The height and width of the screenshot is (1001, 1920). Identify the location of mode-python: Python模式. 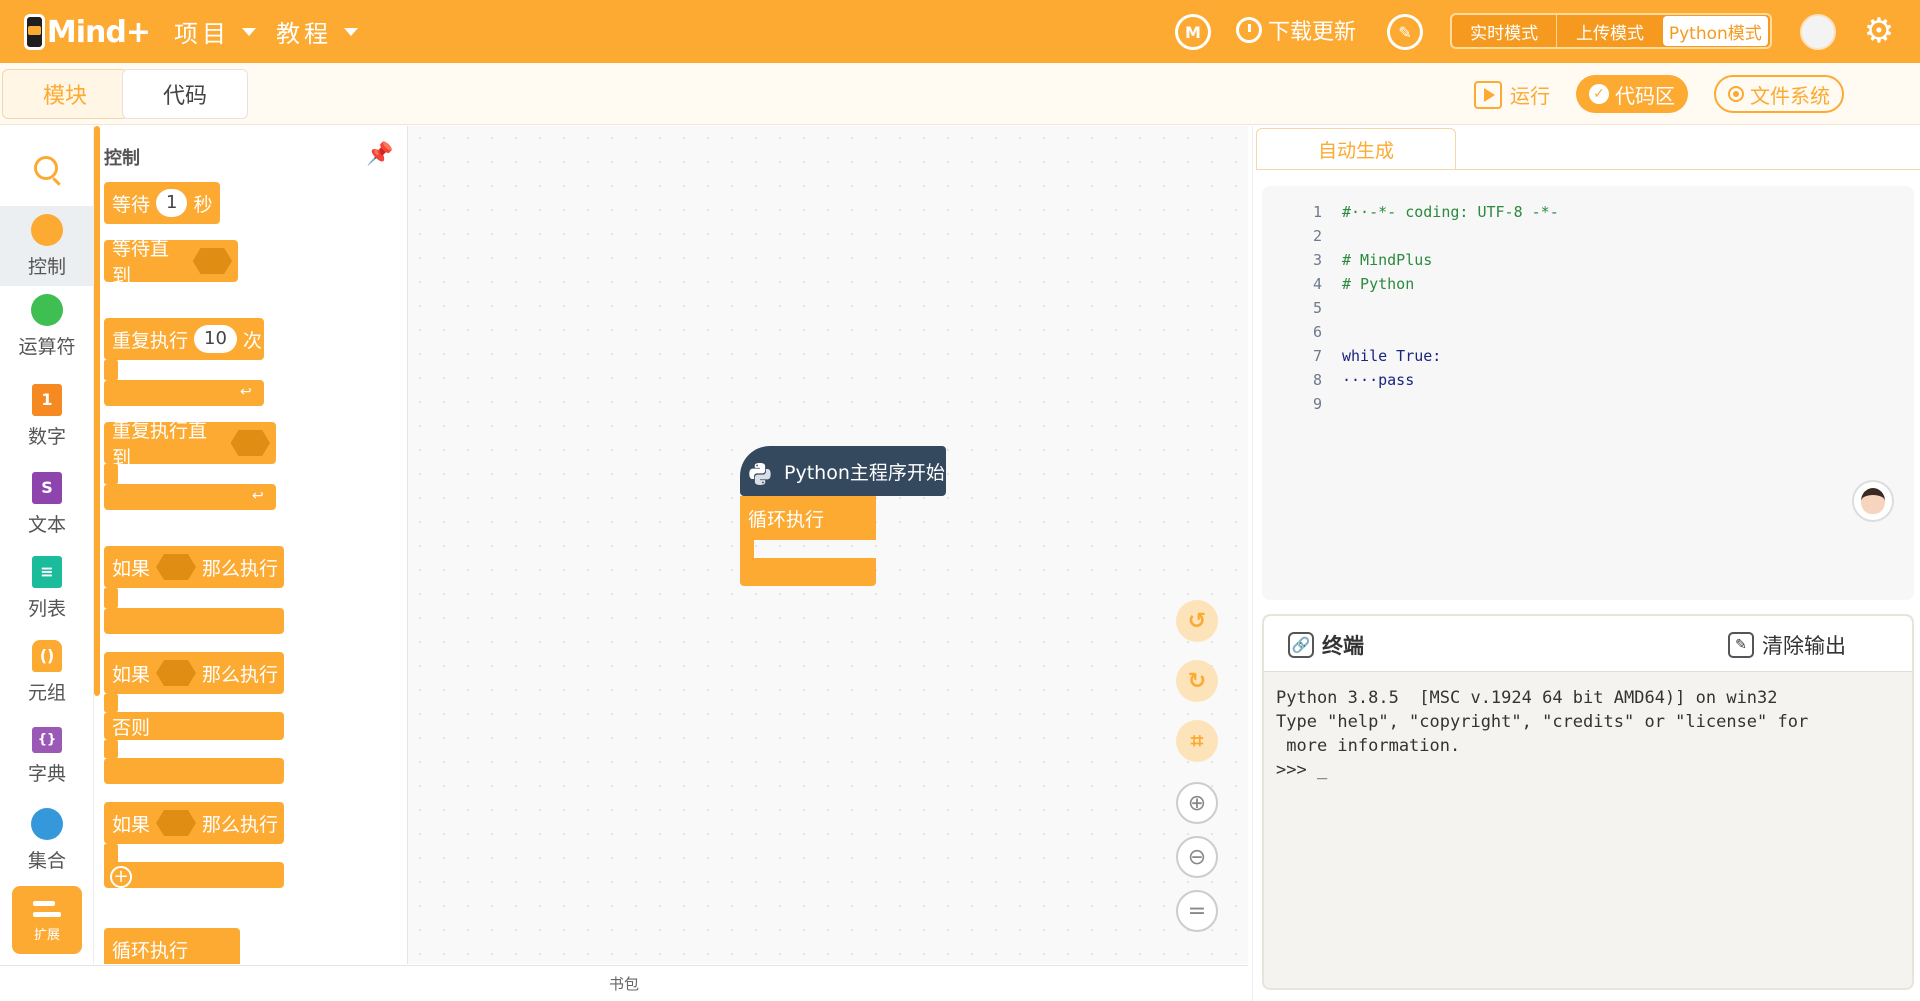
(1715, 31).